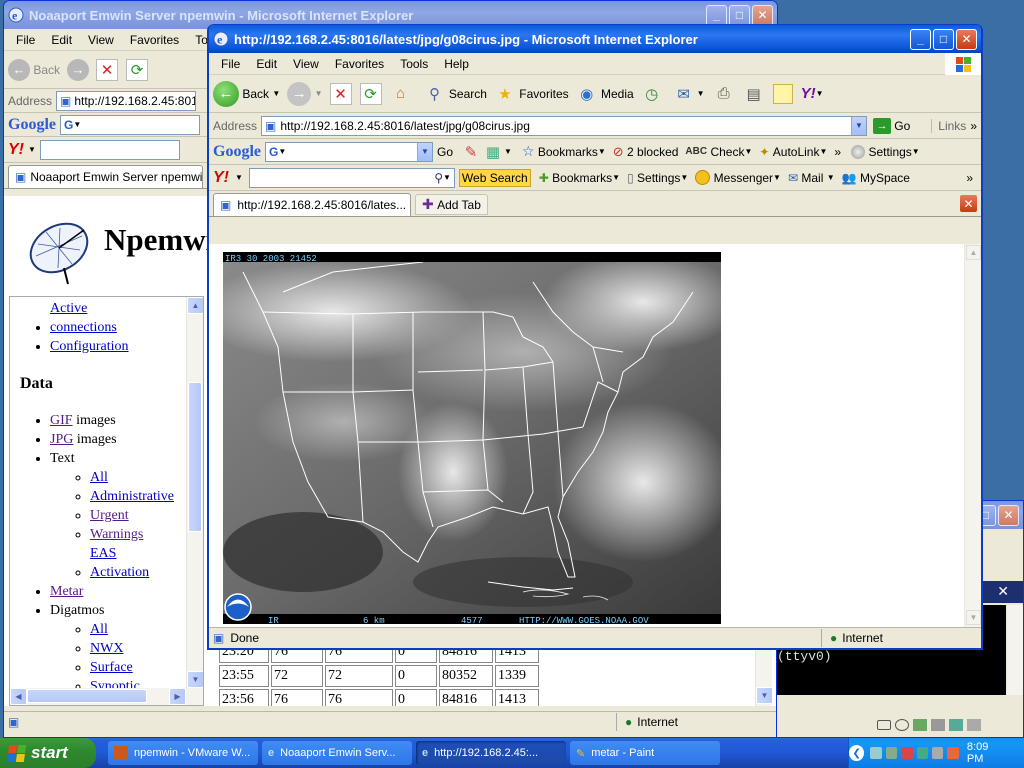 The height and width of the screenshot is (768, 1024). Describe the element at coordinates (99, 629) in the screenshot. I see `digatmos-all-link: All` at that location.